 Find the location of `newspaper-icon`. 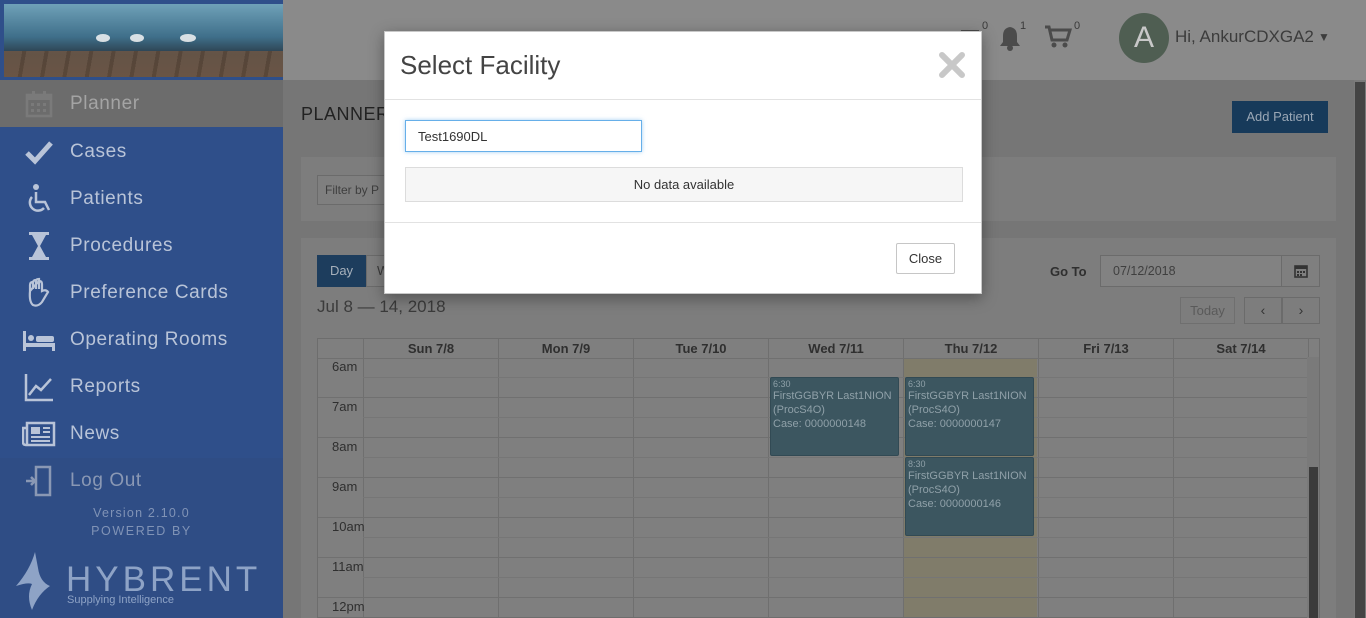

newspaper-icon is located at coordinates (39, 434).